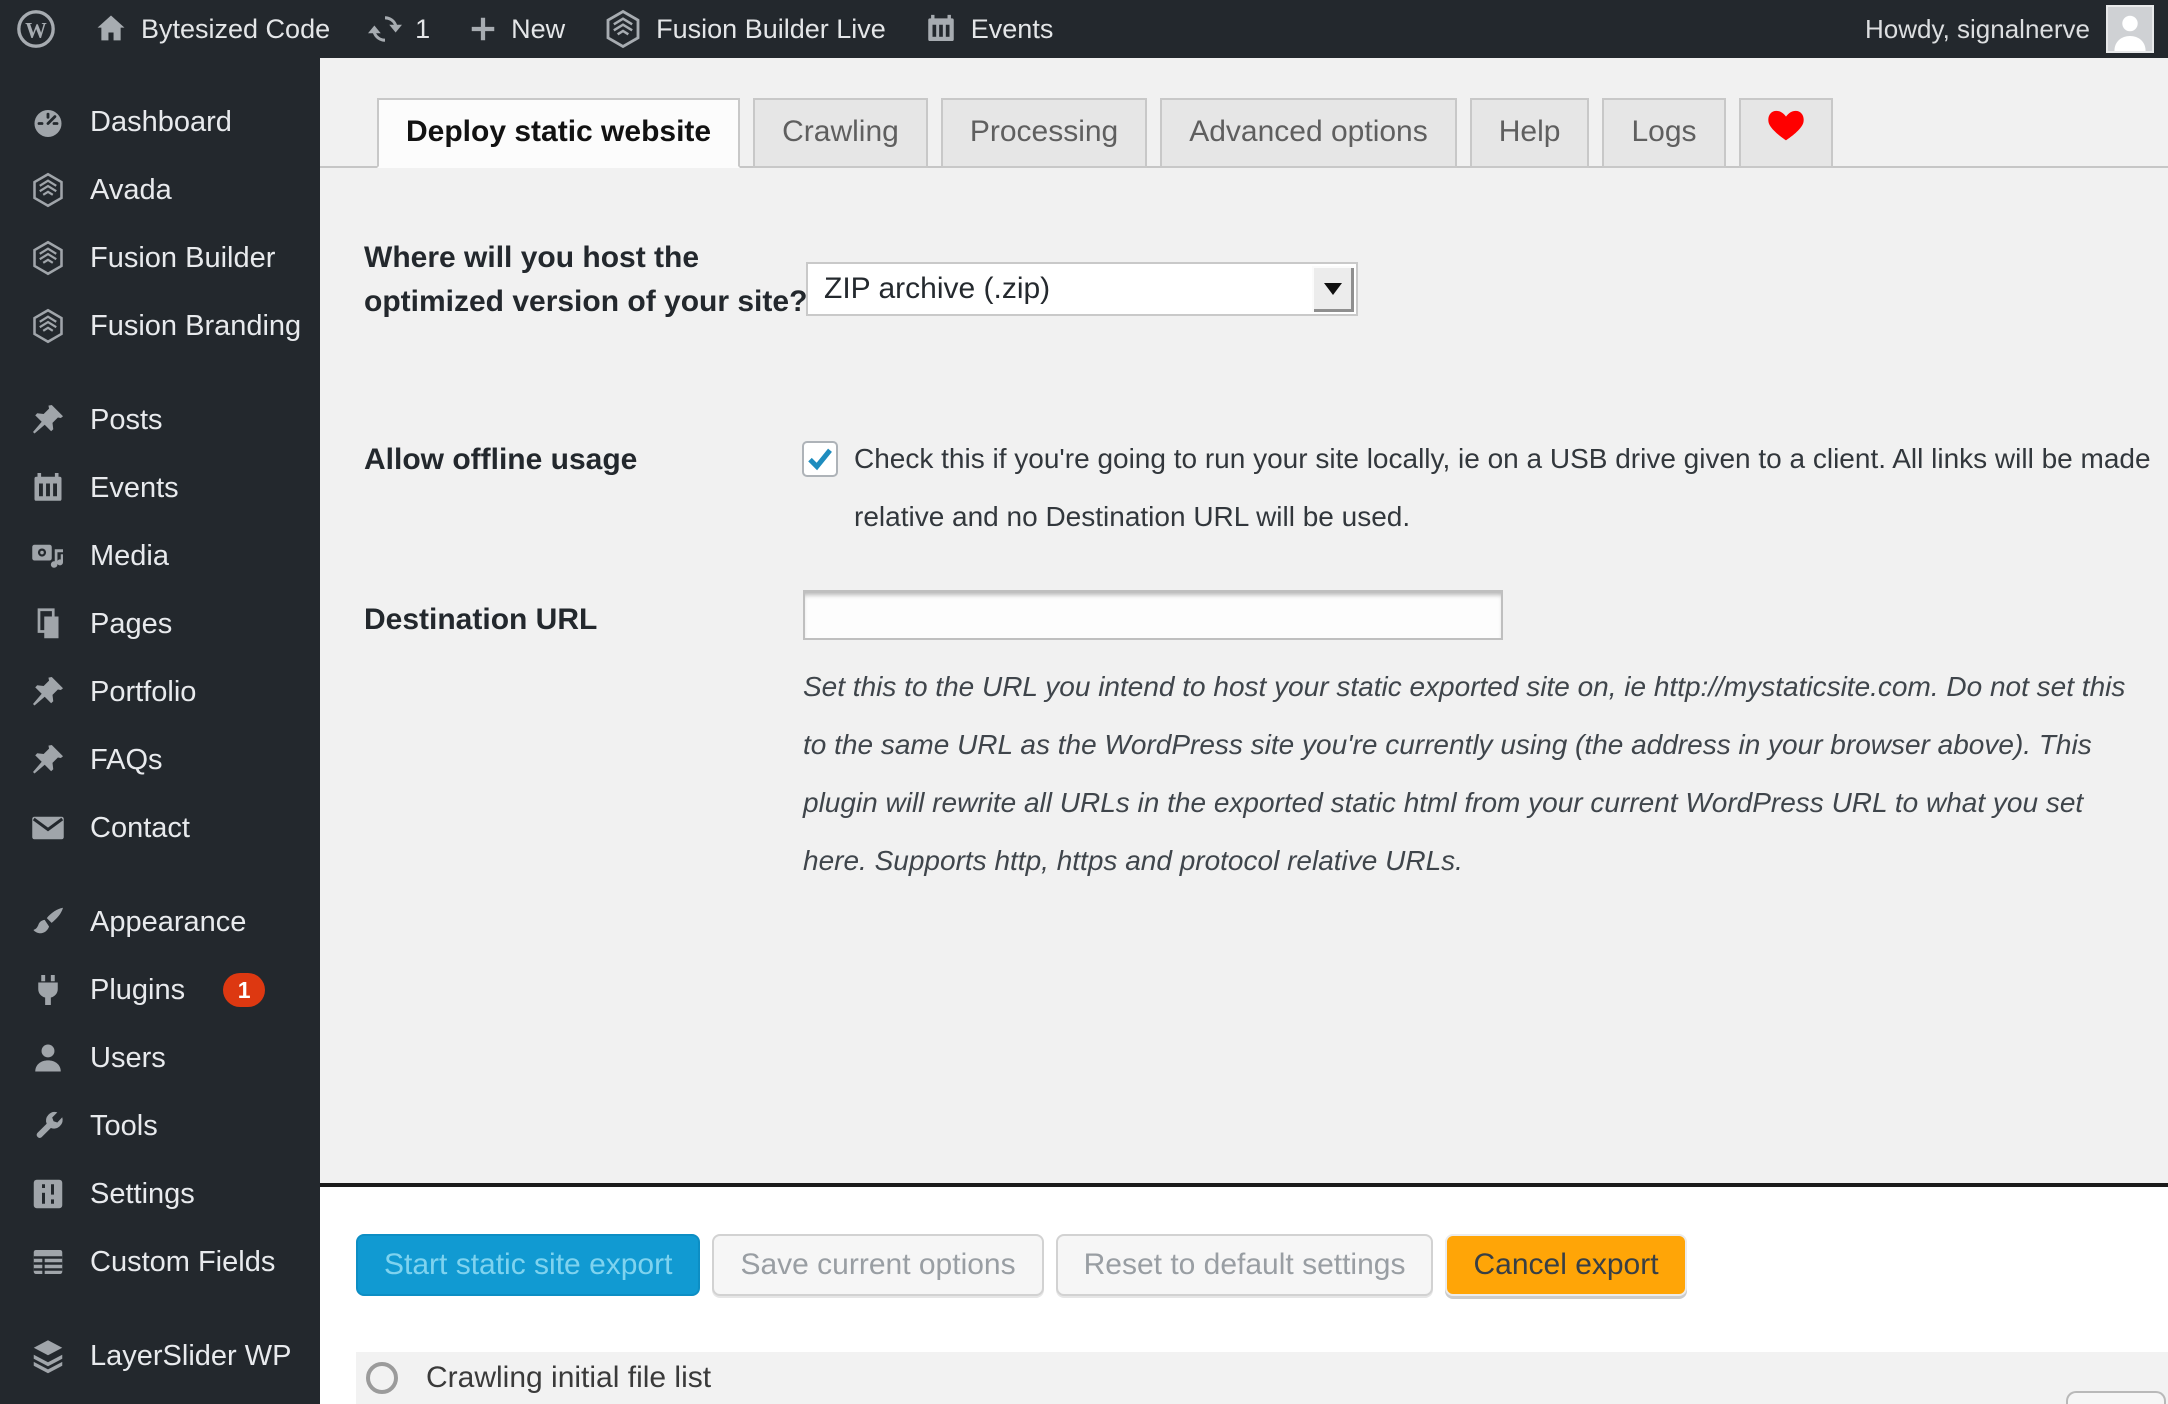 The image size is (2168, 1404). I want to click on sidebar-item-avada: Avada, so click(160, 190).